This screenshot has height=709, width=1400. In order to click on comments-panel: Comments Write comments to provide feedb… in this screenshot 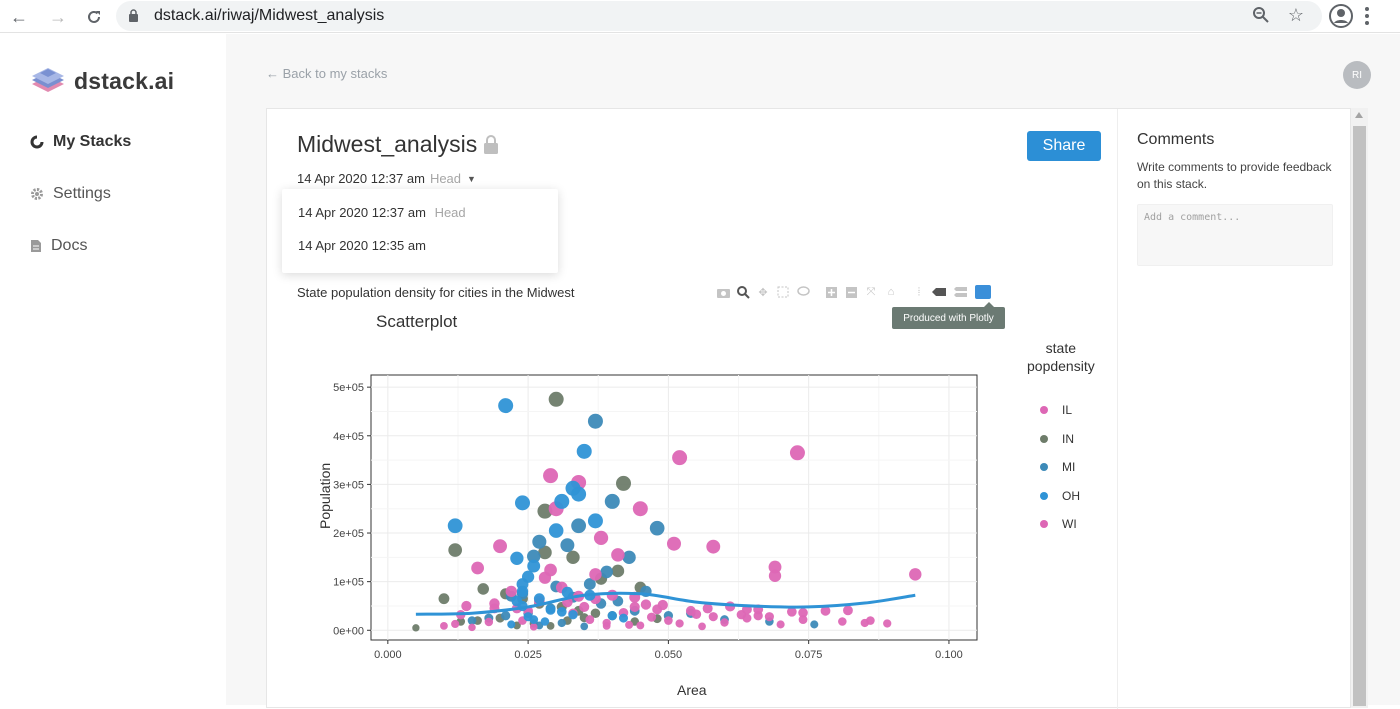, I will do `click(1233, 409)`.